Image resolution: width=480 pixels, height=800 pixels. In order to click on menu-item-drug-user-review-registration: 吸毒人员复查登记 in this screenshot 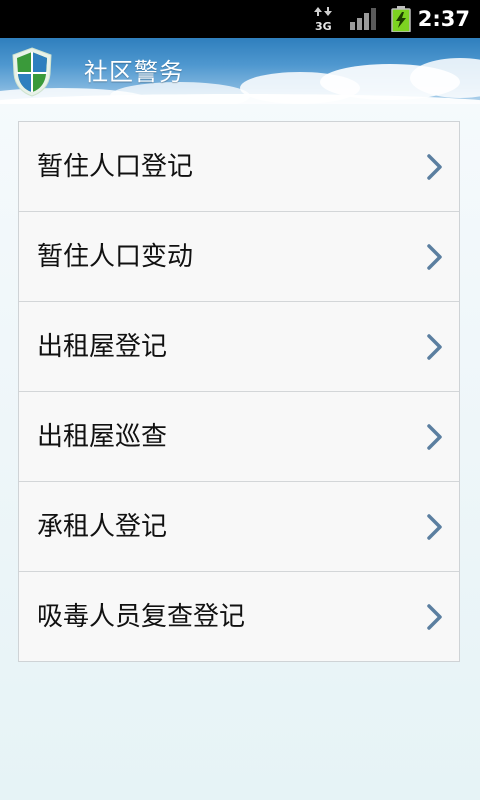, I will do `click(239, 616)`.